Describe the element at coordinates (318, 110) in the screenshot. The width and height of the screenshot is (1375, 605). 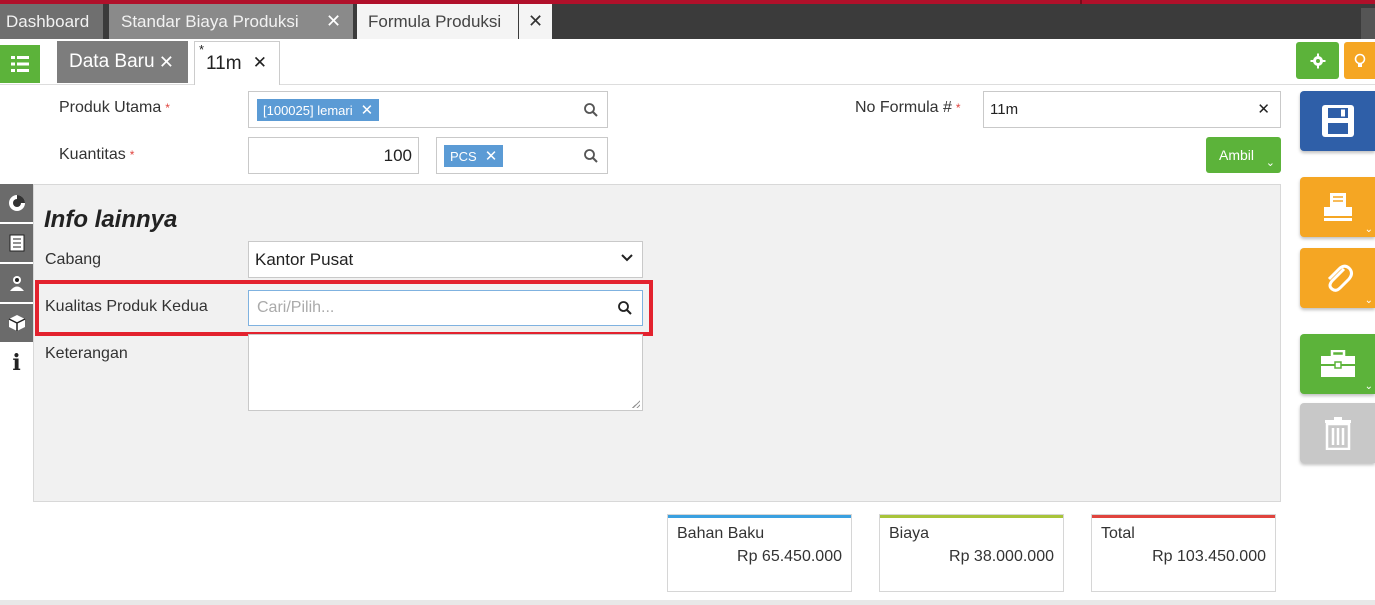
I see `produk-utama-tag: [100025] lemari ✕` at that location.